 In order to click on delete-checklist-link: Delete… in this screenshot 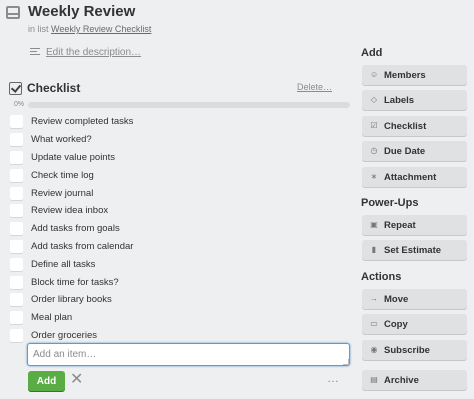, I will do `click(314, 87)`.